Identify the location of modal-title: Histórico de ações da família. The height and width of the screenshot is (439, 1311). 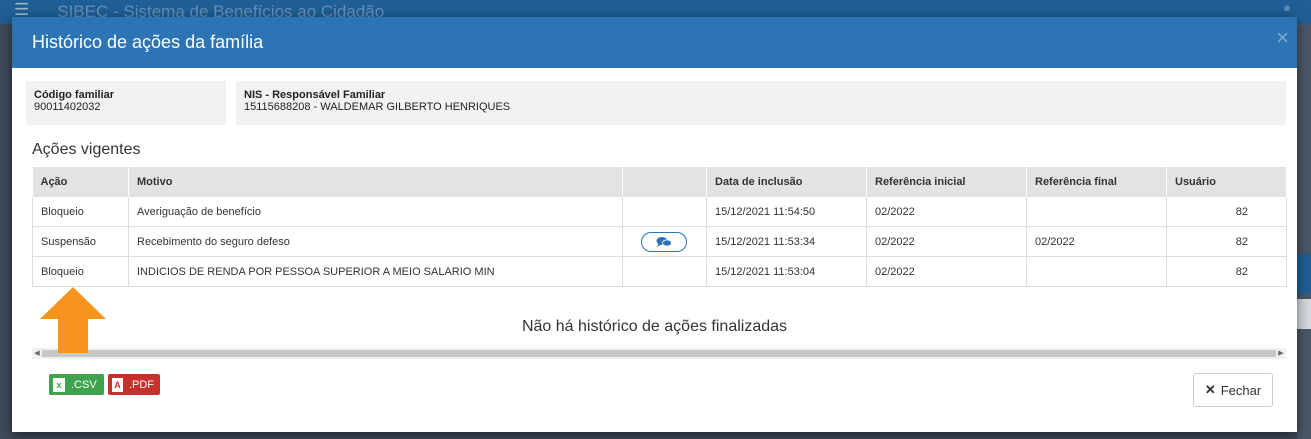
(148, 42).